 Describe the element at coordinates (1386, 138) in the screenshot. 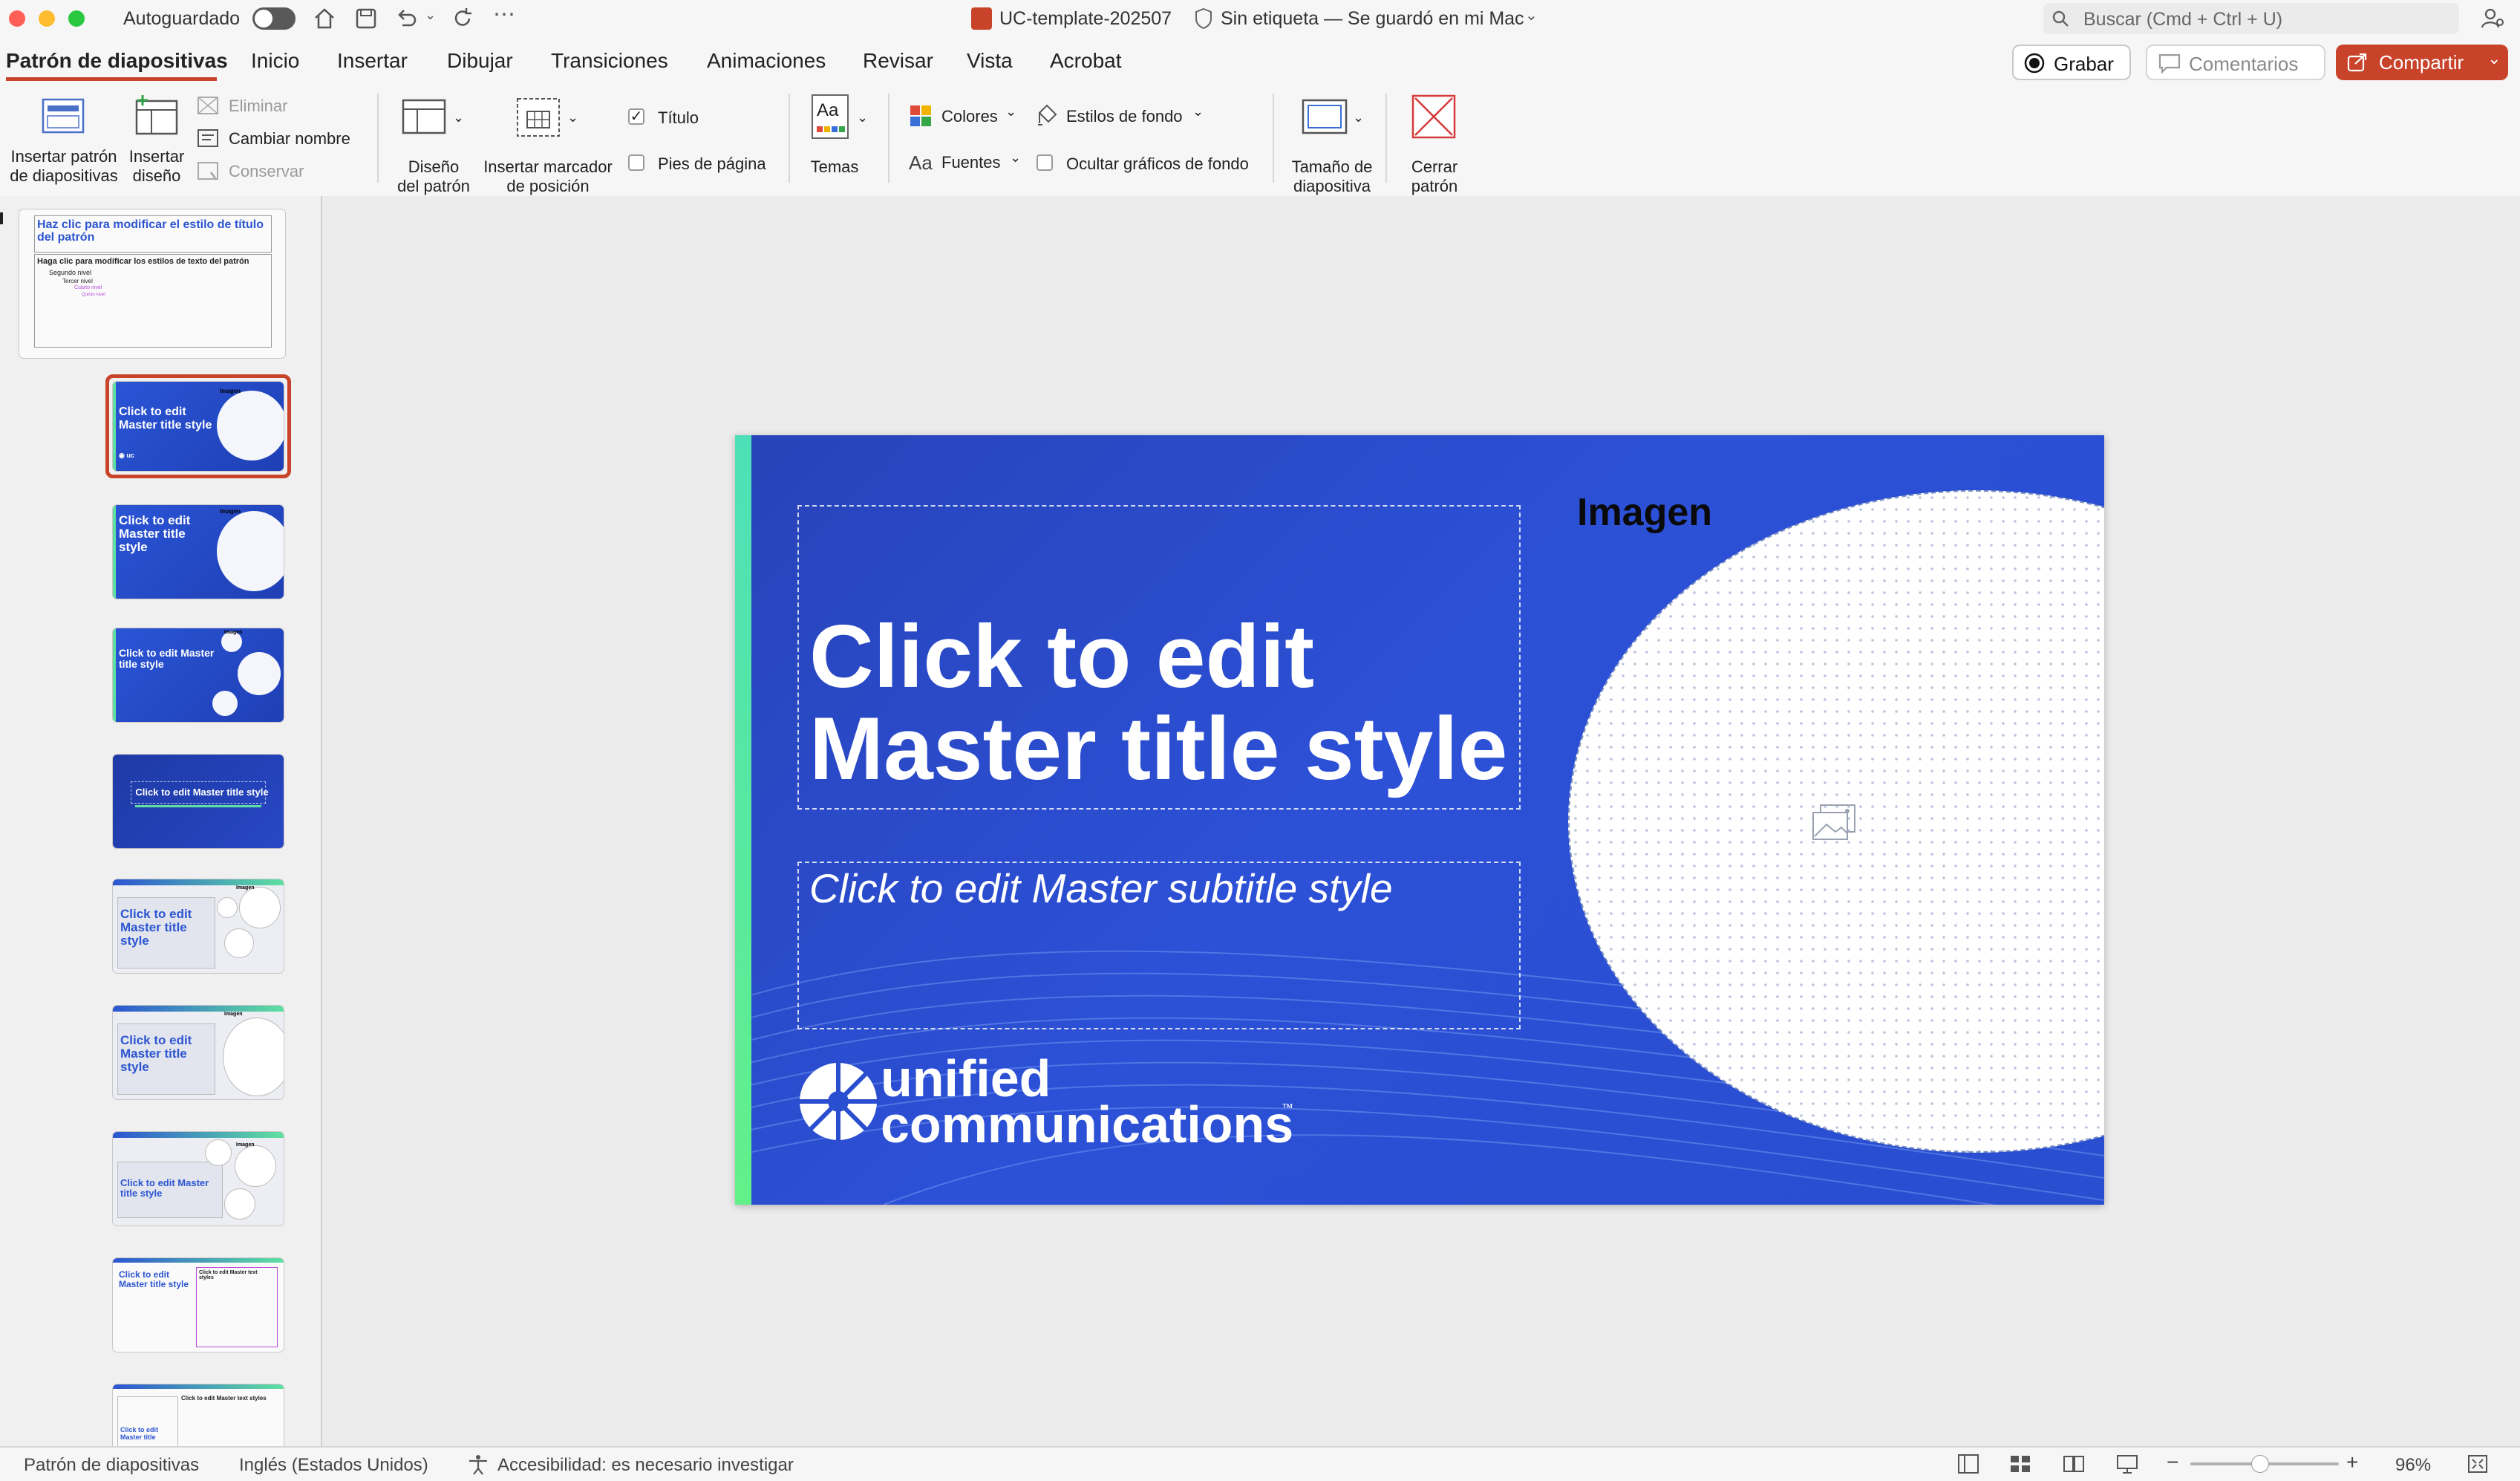

I see `ribbon-separator` at that location.